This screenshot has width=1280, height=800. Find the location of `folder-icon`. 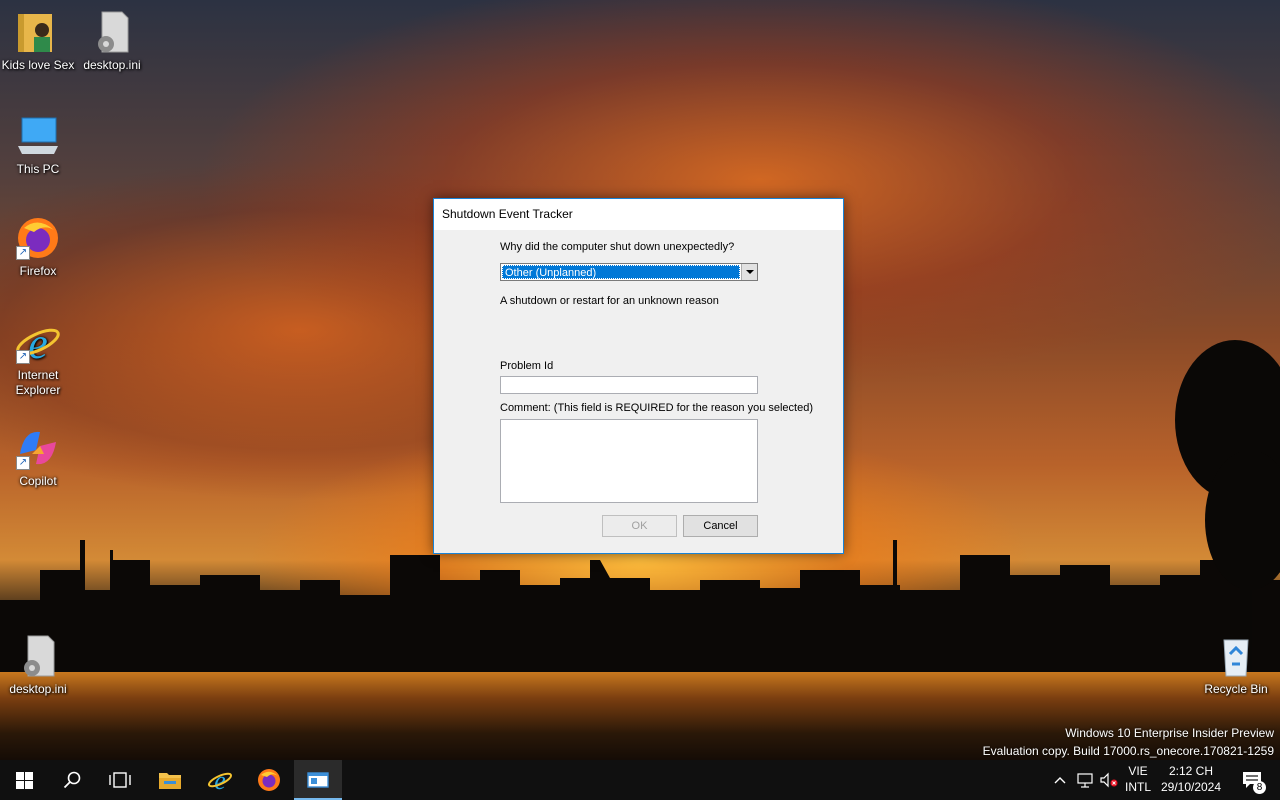

folder-icon is located at coordinates (170, 781).